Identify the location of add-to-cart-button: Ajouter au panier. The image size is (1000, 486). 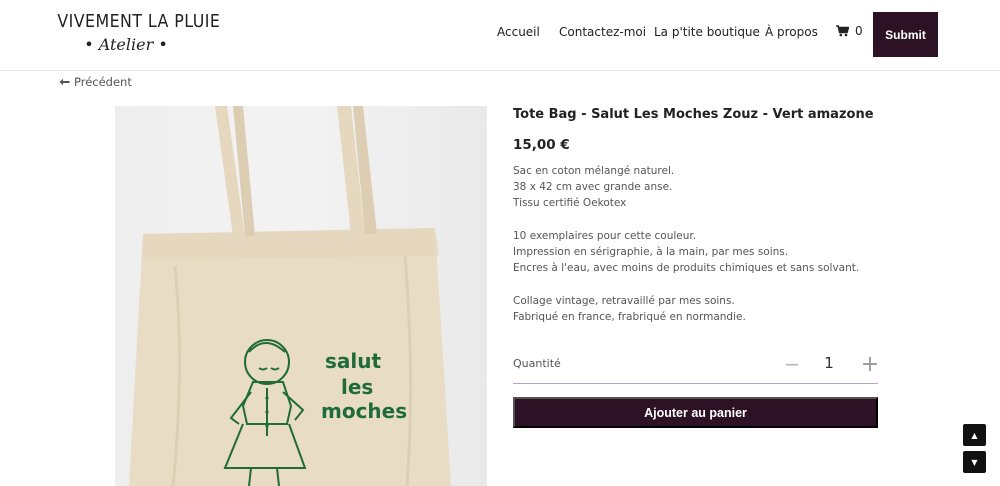
(695, 412).